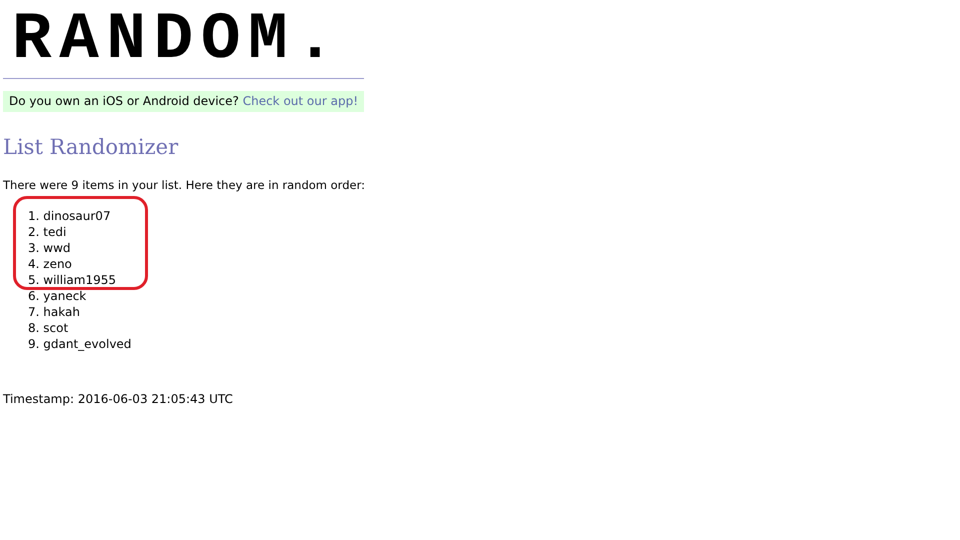 The image size is (960, 540). What do you see at coordinates (172, 36) in the screenshot?
I see `site-logo: RANDOM.` at bounding box center [172, 36].